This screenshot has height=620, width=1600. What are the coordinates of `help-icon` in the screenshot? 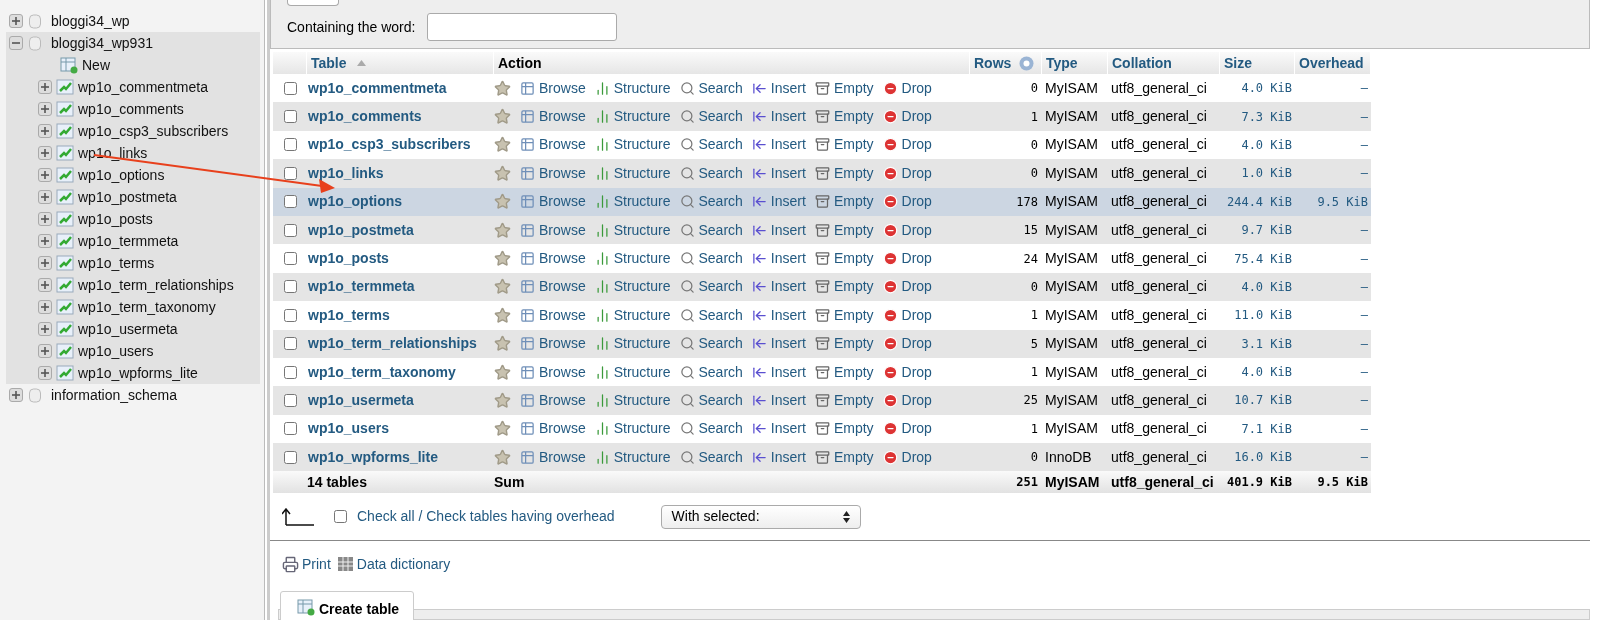 It's located at (1027, 63).